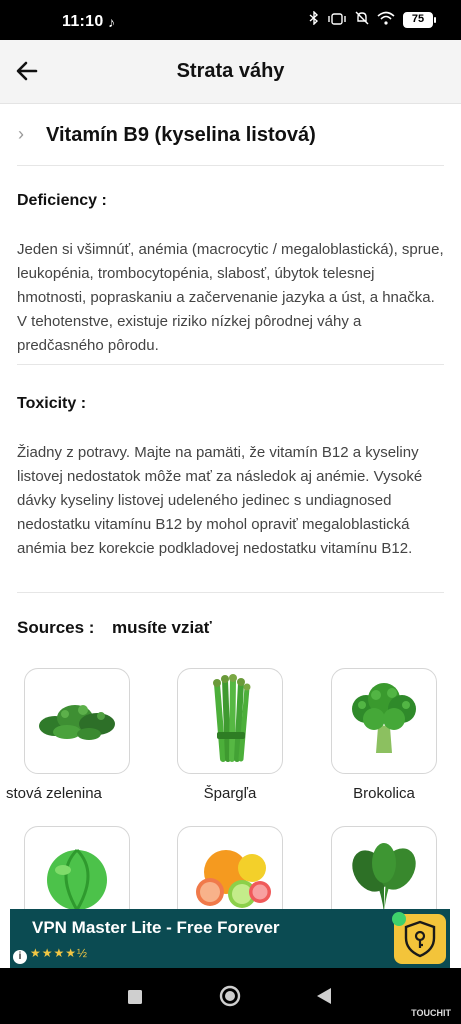 The height and width of the screenshot is (1024, 461). I want to click on asparagus-icon, so click(230, 721).